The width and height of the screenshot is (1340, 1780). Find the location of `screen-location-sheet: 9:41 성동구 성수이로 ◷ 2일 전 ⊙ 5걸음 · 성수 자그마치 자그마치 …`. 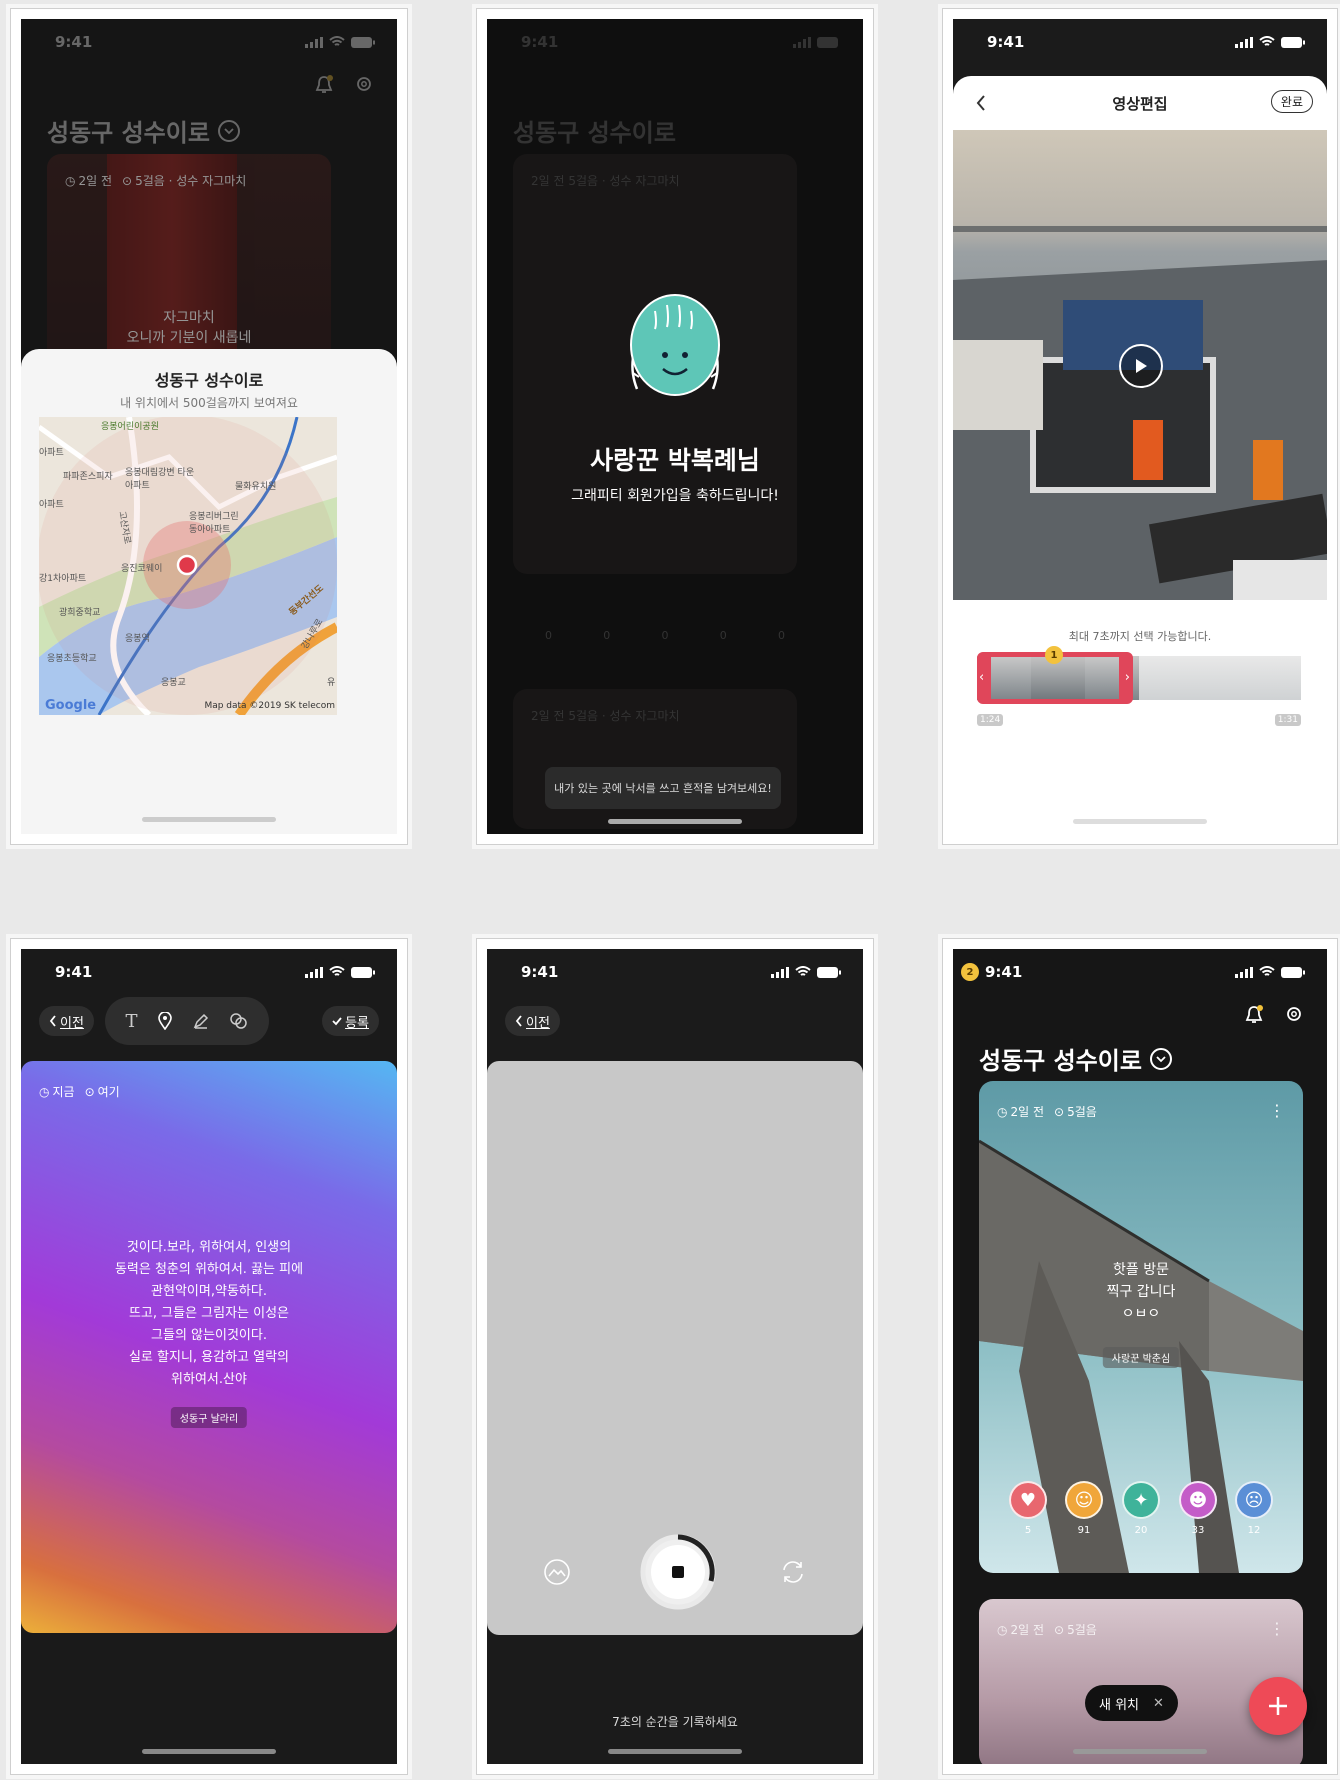

screen-location-sheet: 9:41 성동구 성수이로 ◷ 2일 전 ⊙ 5걸음 · 성수 자그마치 자그마치 … is located at coordinates (209, 426).